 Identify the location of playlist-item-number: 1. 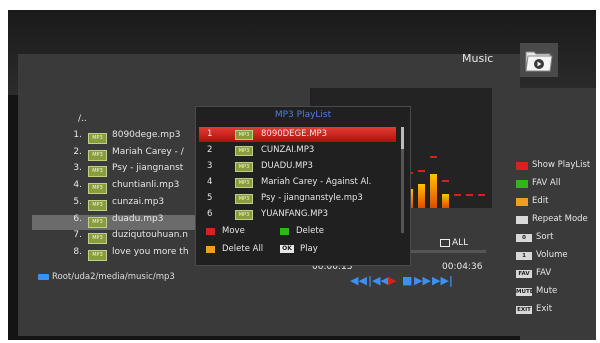
(210, 134).